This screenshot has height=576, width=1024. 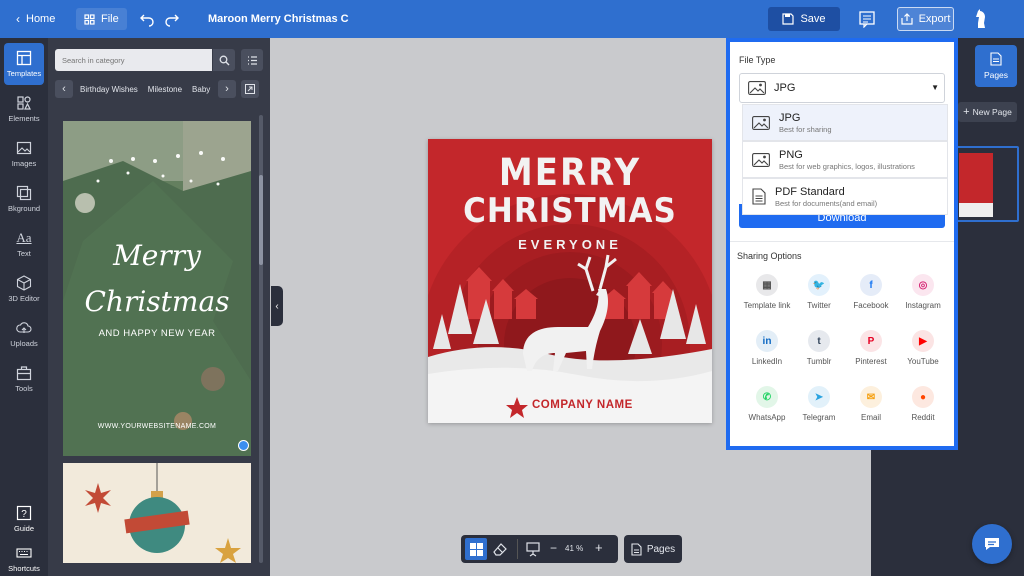 I want to click on rail-item-templates: Templates, so click(x=24, y=64).